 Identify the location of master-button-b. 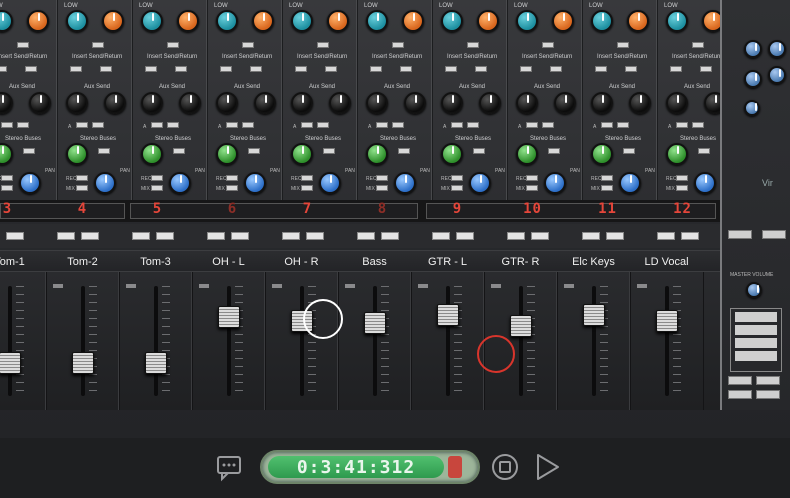
(740, 234).